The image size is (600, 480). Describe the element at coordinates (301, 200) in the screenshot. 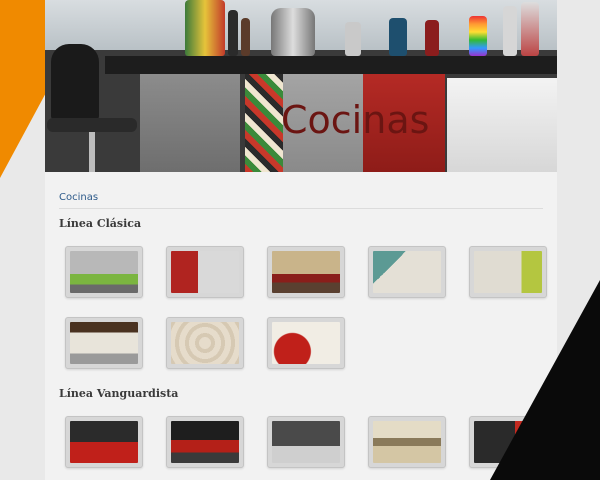

I see `breadcrumb: Cocinas` at that location.